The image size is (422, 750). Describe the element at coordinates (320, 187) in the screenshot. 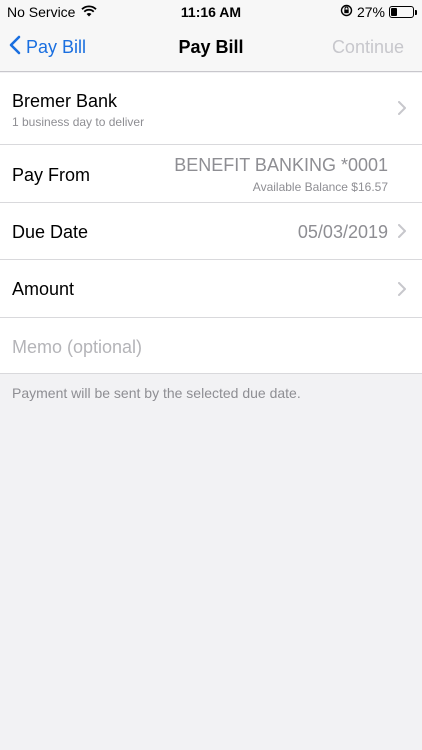

I see `available-balance: Available Balance $16.57` at that location.